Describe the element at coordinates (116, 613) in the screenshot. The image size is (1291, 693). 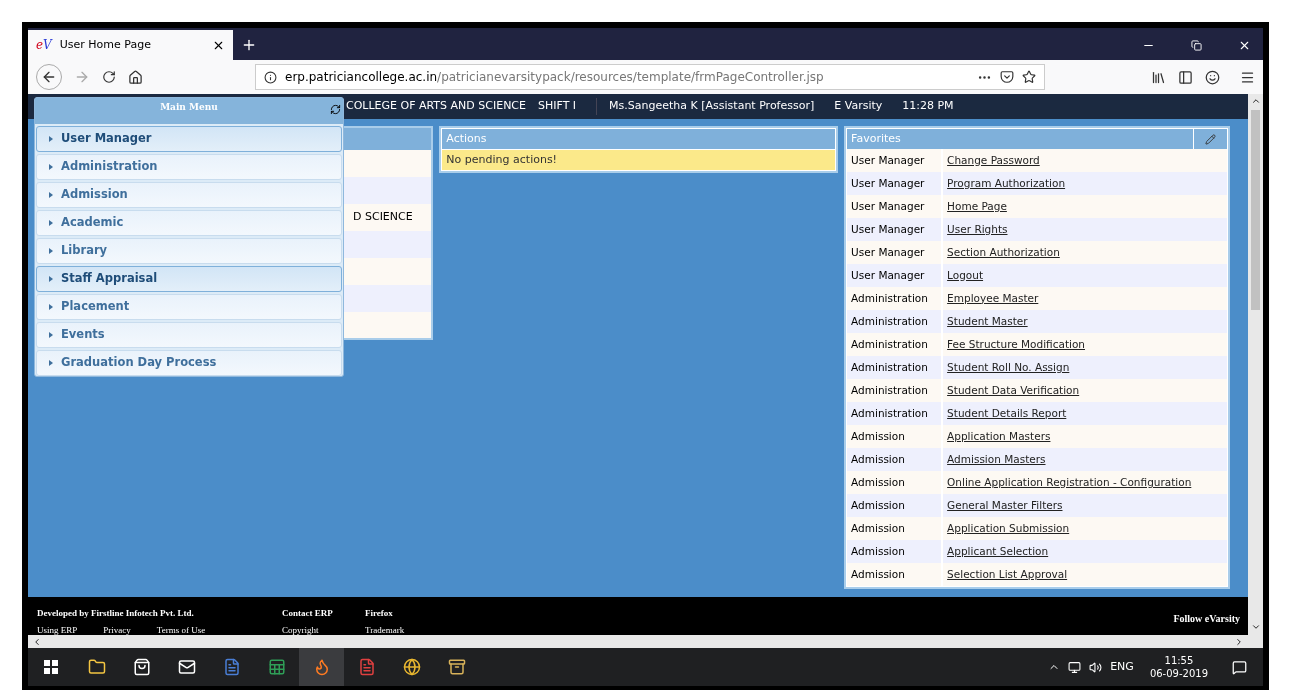
I see `footer-heading: Developed by Firstline Infotech Pvt. Ltd.` at that location.